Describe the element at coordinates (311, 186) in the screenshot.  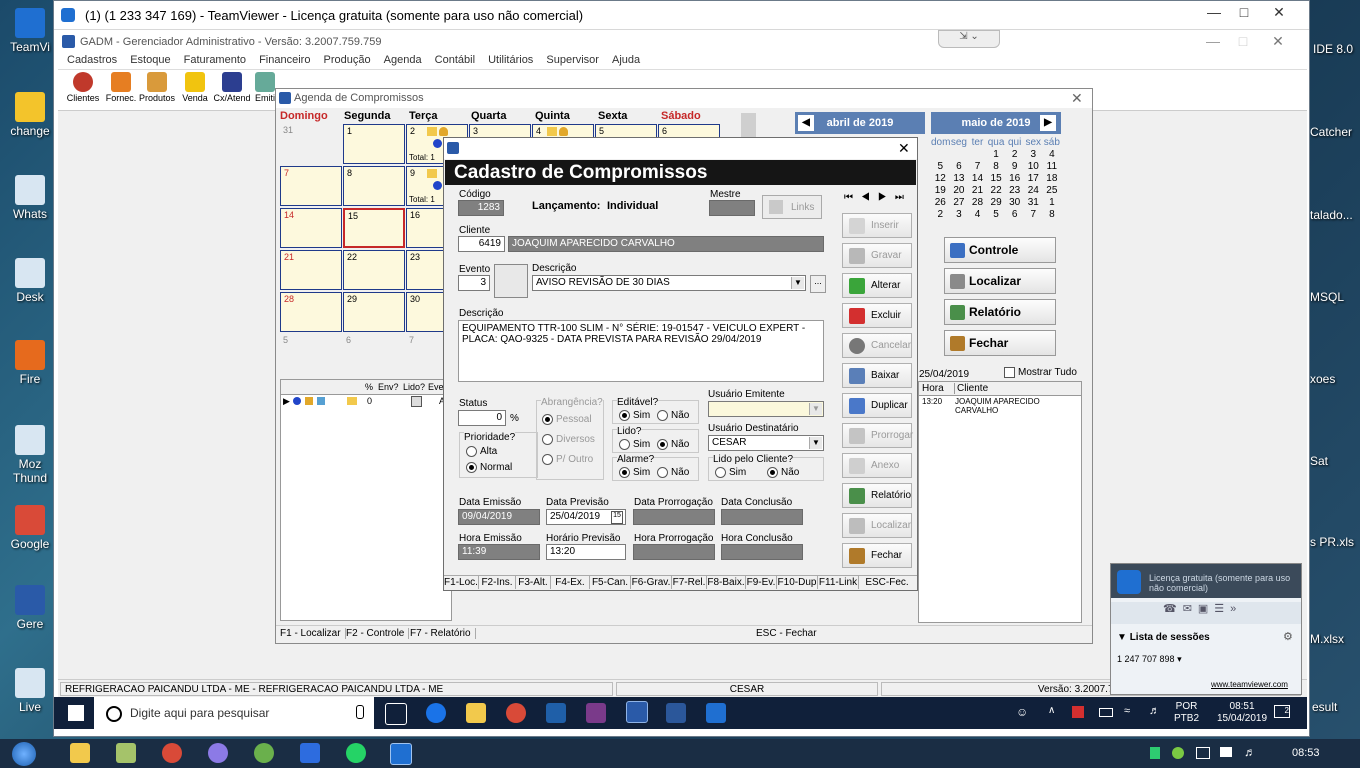
I see `calendar-day: 7` at that location.